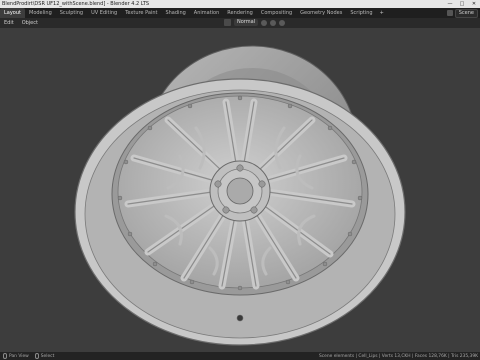 The image size is (480, 360). Describe the element at coordinates (9, 23) in the screenshot. I see `menu-edit: Edit` at that location.